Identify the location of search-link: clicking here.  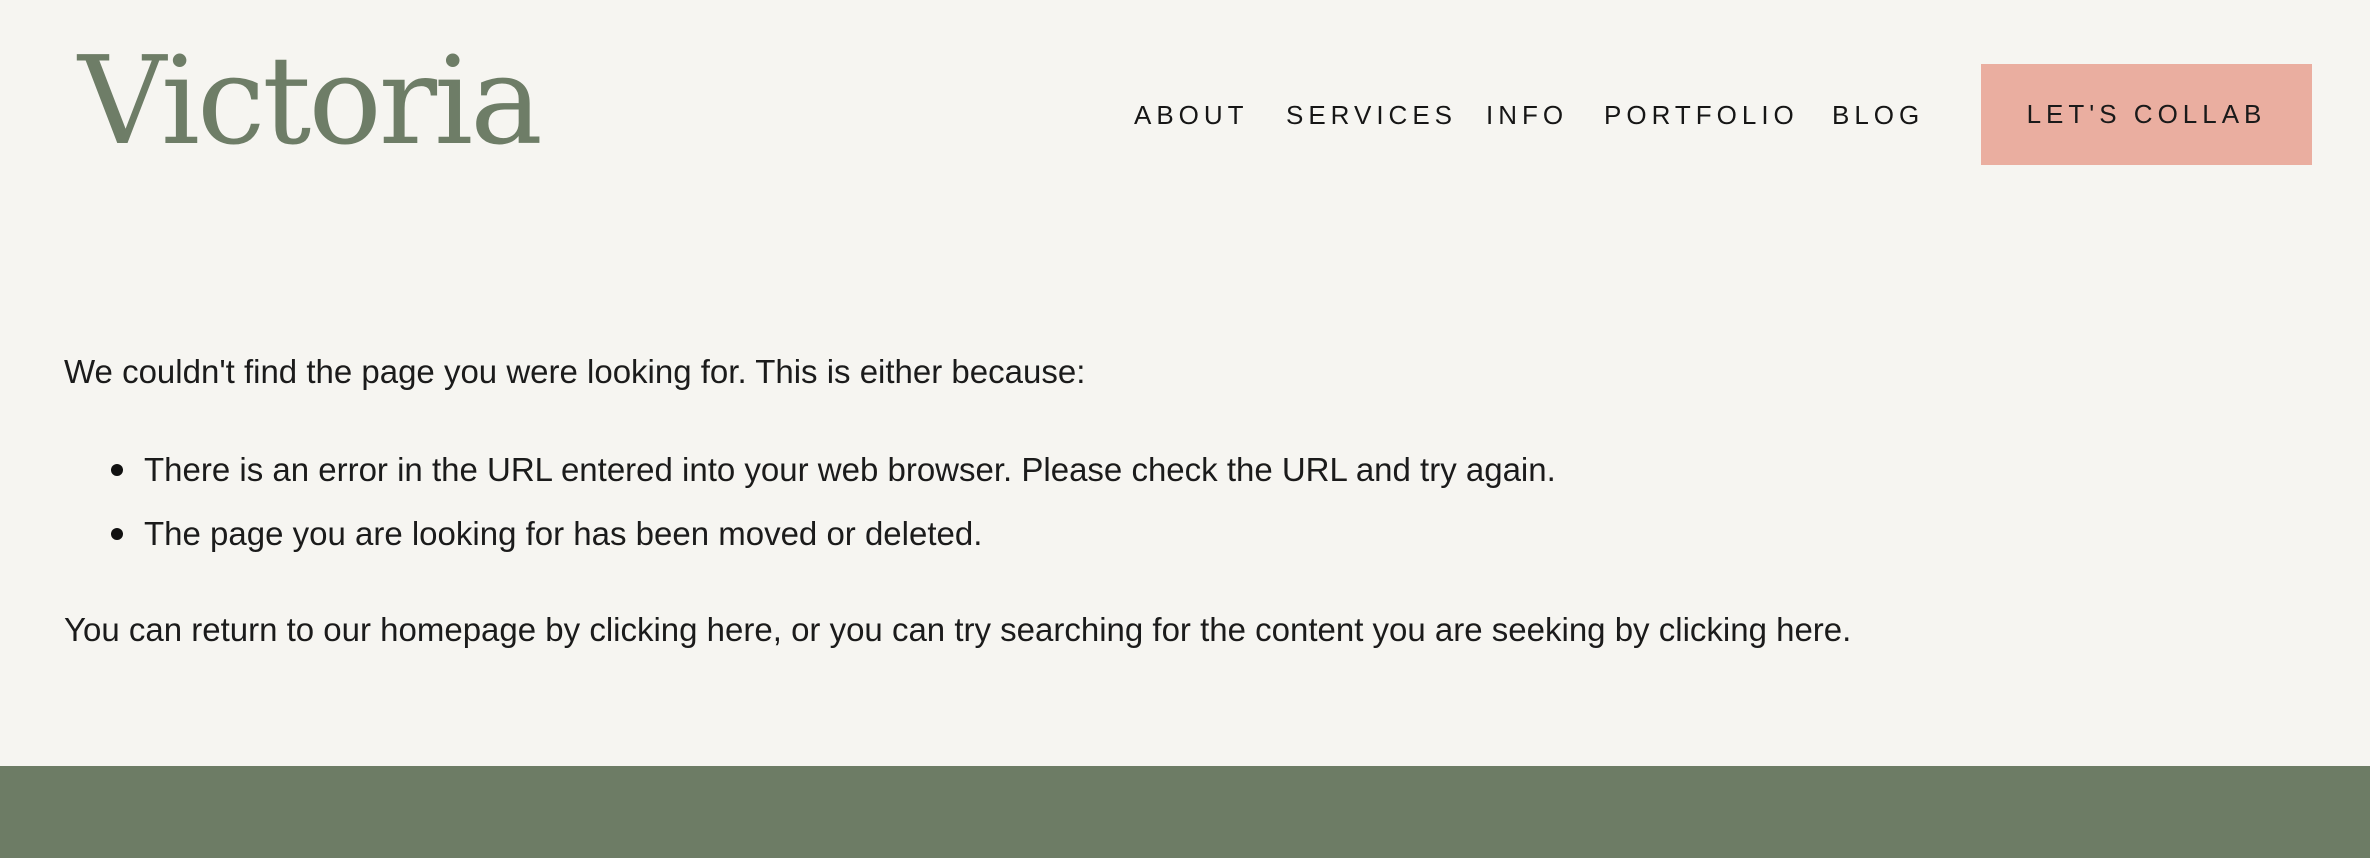
(1750, 629).